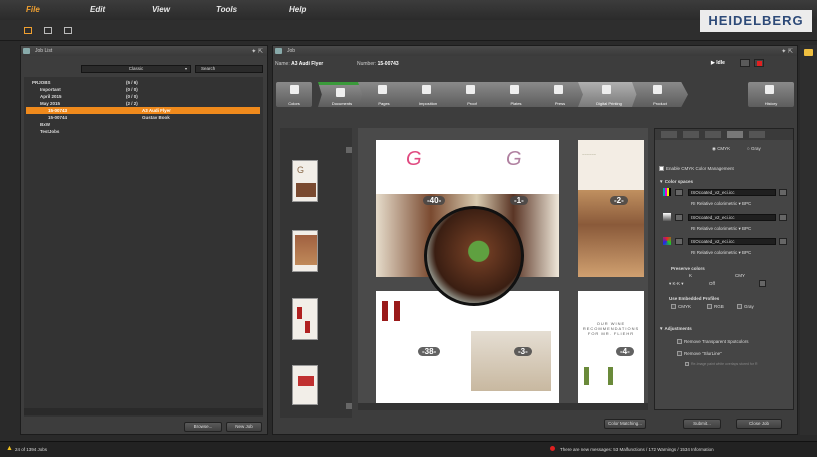 This screenshot has width=817, height=457. What do you see at coordinates (244, 427) in the screenshot?
I see `new-job-button: New Job` at bounding box center [244, 427].